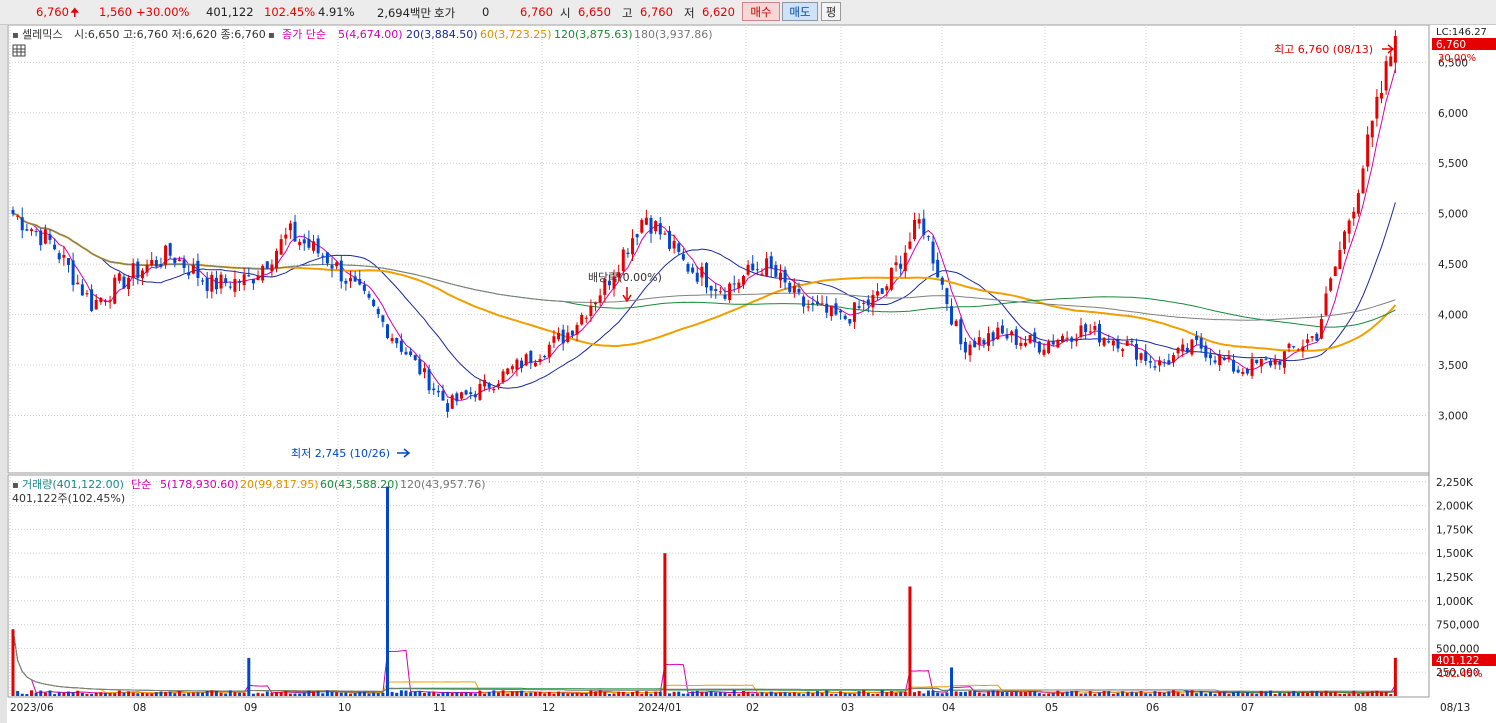  I want to click on table-icon, so click(19, 50).